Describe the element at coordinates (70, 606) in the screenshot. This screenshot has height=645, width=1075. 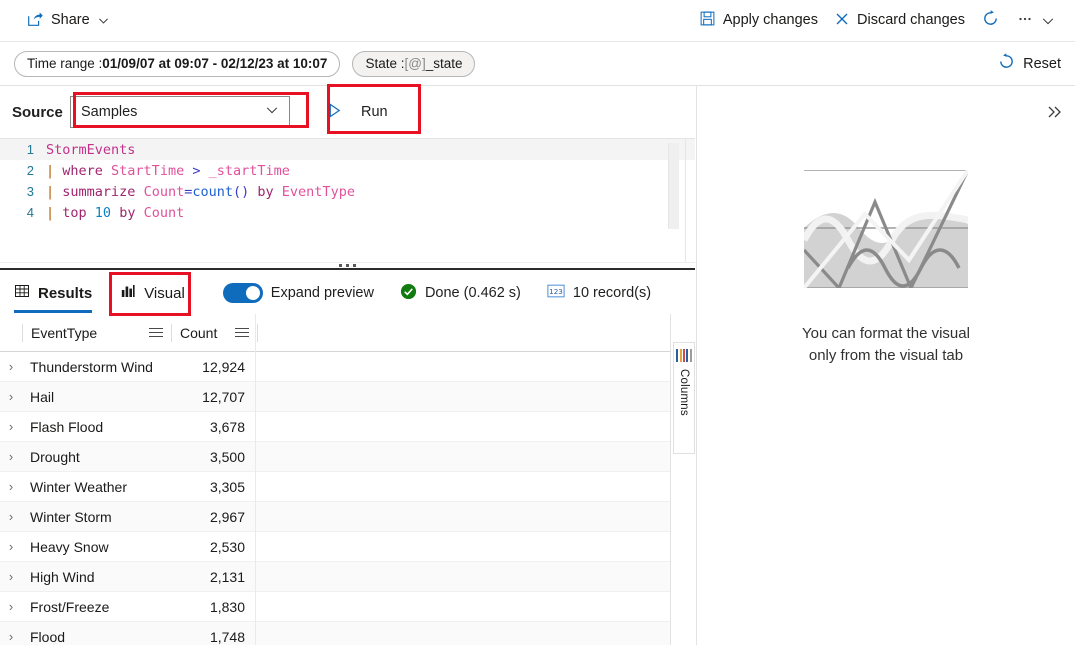
I see `cell-eventtype: Frost/Freeze` at that location.